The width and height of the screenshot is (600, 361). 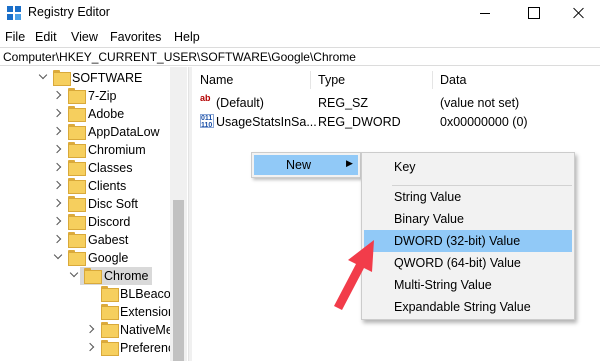 I want to click on tree-node: Classes, so click(x=85, y=168).